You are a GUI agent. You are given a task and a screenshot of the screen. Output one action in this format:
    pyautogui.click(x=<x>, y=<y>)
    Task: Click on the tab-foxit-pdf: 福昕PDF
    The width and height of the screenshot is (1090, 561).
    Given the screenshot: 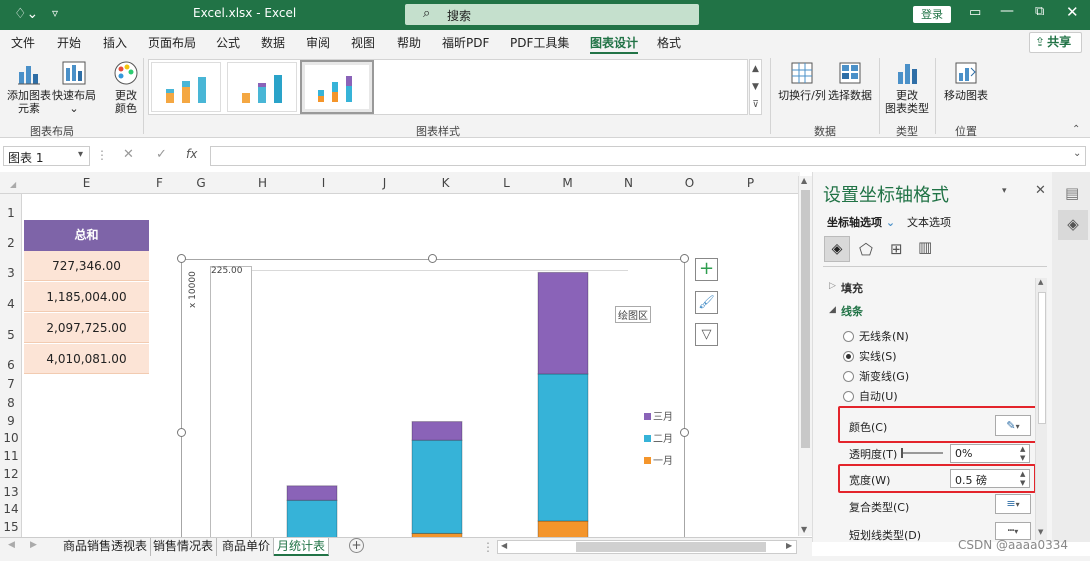 What is the action you would take?
    pyautogui.click(x=465, y=42)
    